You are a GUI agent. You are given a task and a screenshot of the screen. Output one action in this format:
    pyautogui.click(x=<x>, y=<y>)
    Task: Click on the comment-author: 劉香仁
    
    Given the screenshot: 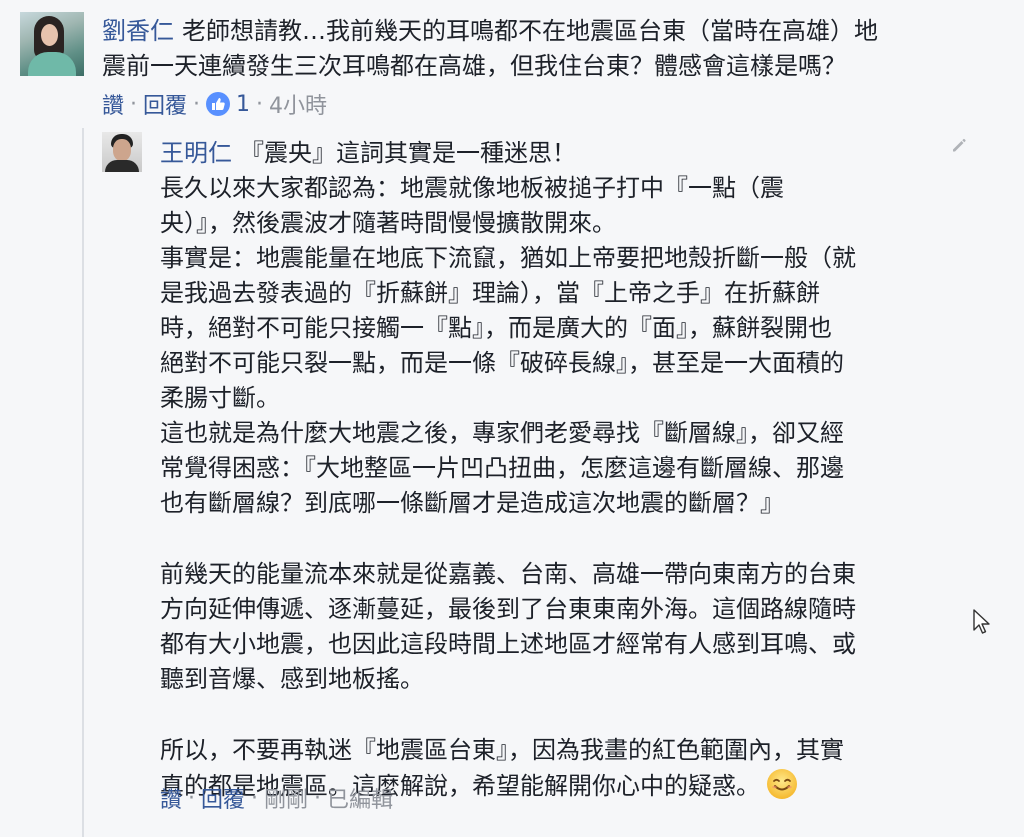 What is the action you would take?
    pyautogui.click(x=138, y=31)
    